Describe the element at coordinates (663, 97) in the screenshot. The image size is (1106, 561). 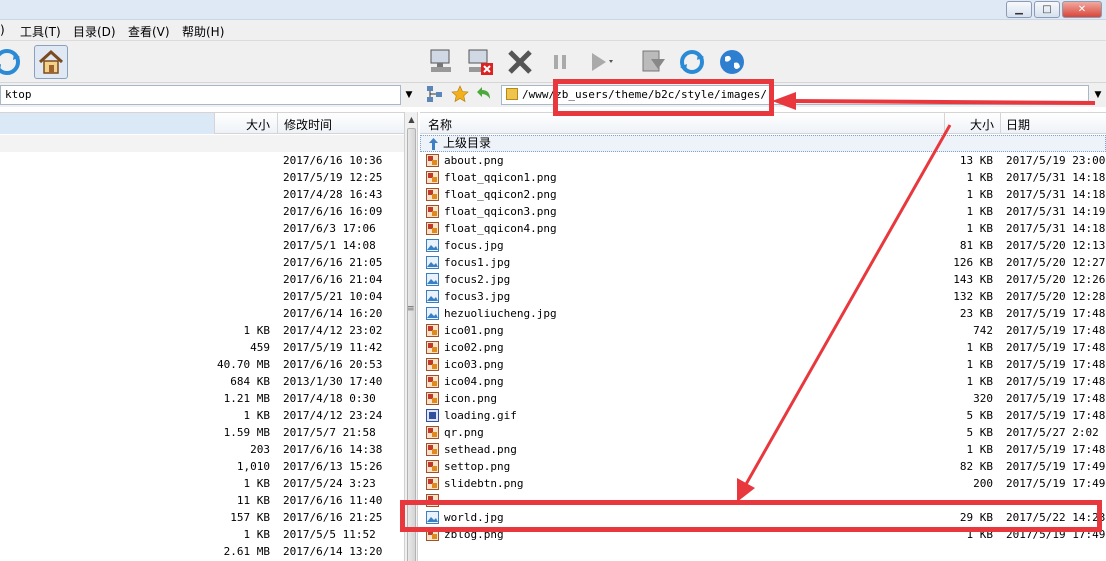
I see `annotation-box-path` at that location.